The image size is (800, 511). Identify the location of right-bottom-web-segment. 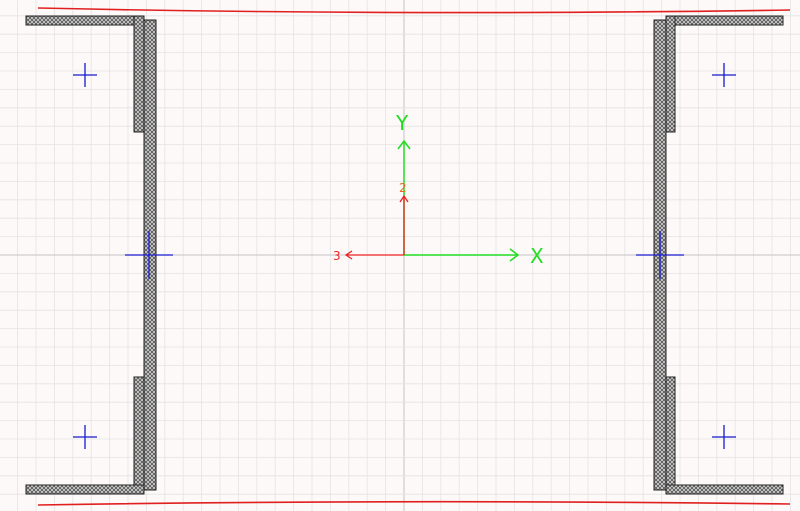
(670, 435).